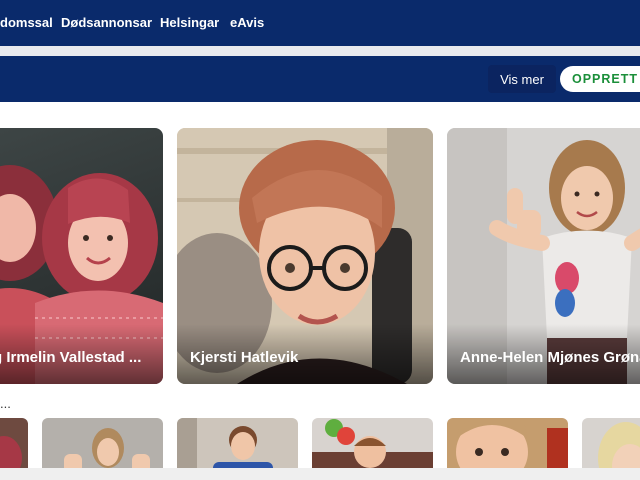 The width and height of the screenshot is (640, 480). Describe the element at coordinates (522, 79) in the screenshot. I see `vis-mer-button: Vis mer` at that location.